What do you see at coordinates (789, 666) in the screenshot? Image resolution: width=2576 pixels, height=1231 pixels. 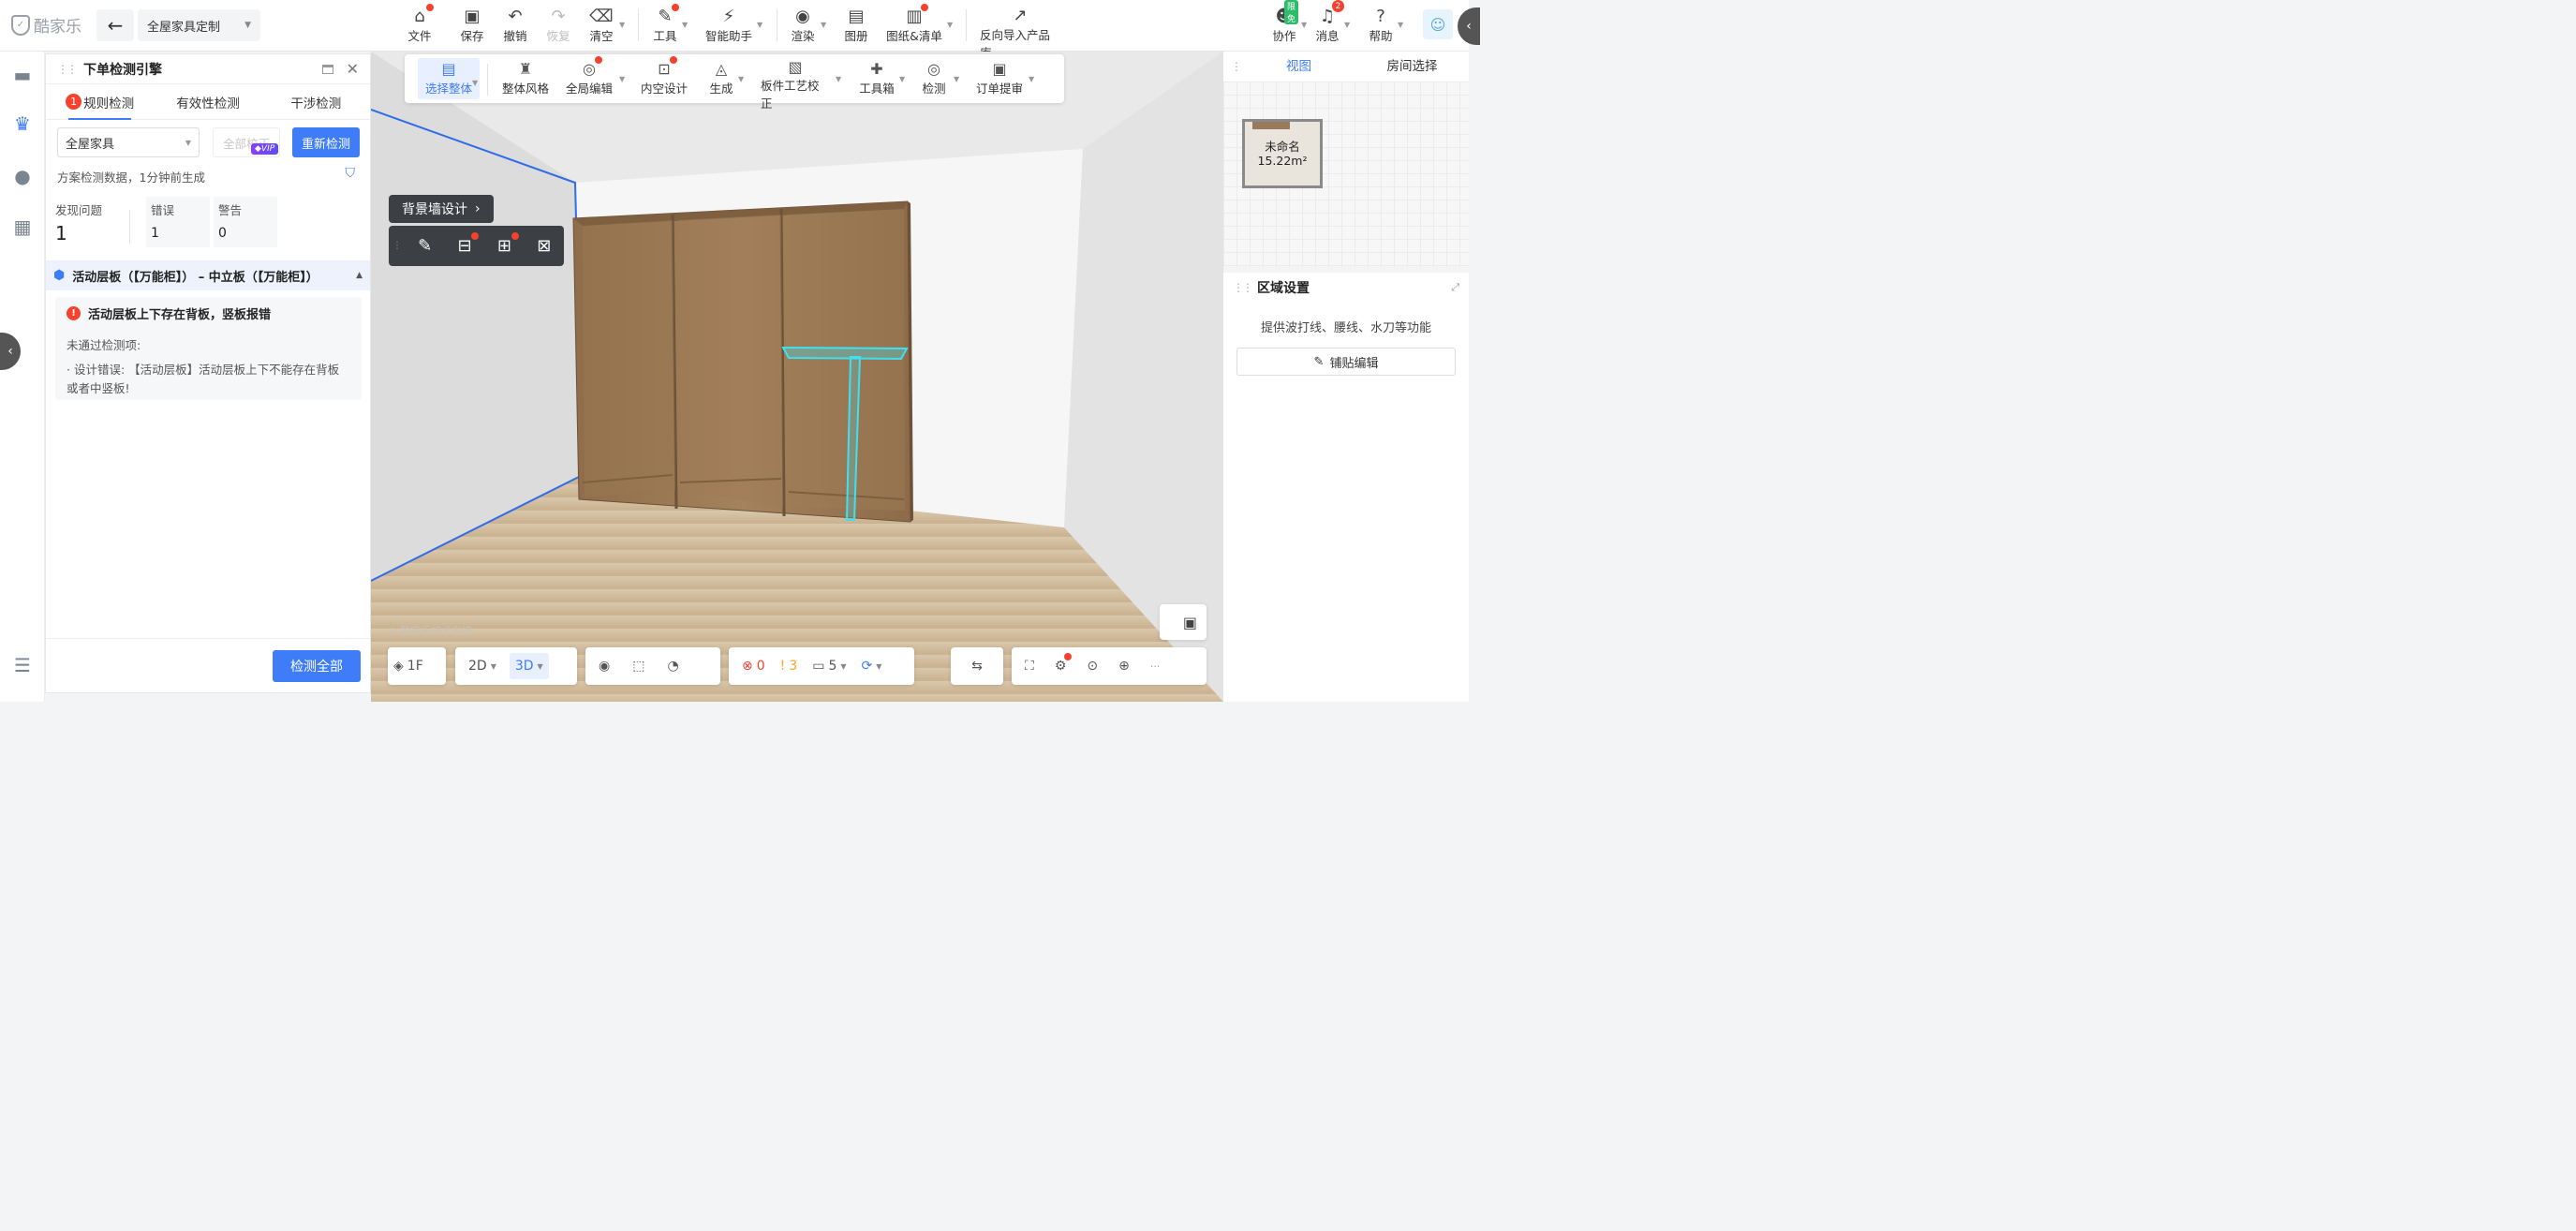 I see `warning-counter: ! 3` at bounding box center [789, 666].